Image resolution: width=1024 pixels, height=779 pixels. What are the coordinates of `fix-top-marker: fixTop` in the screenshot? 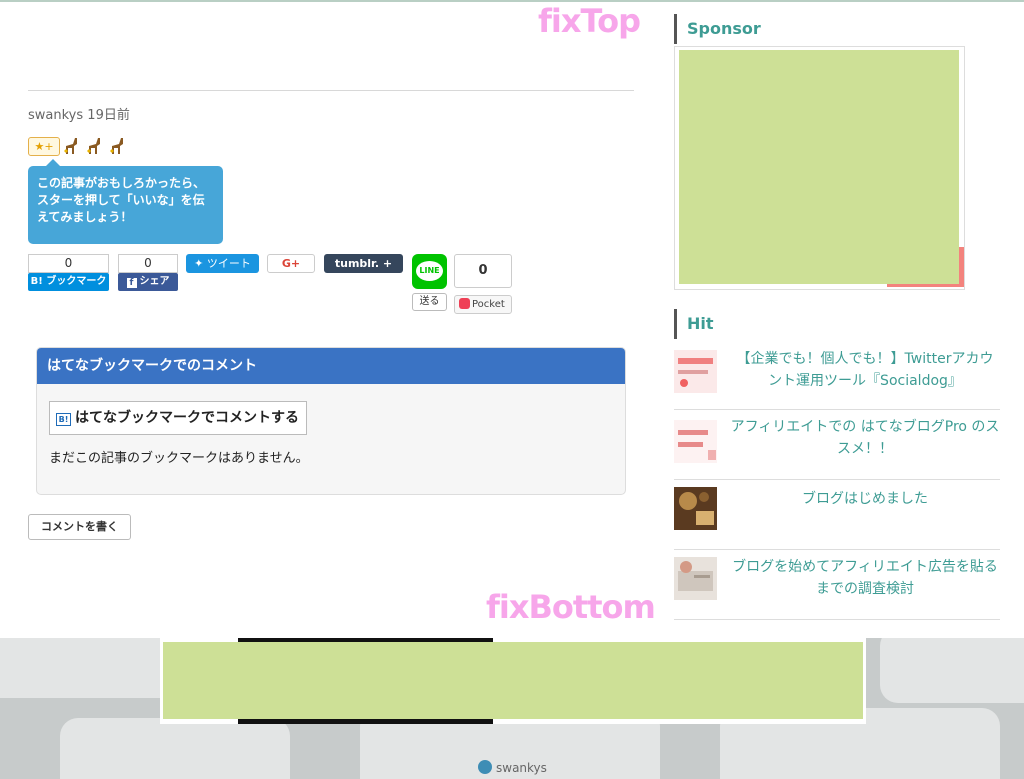 It's located at (589, 21).